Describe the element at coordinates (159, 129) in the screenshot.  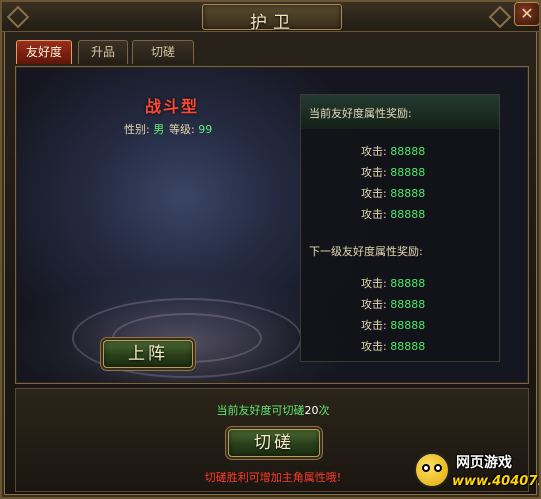
I see `gender-value: 男` at that location.